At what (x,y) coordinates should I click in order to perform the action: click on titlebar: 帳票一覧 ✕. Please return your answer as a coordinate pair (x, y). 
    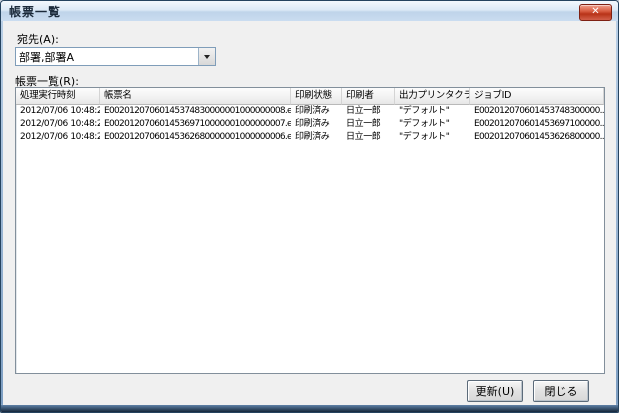
    Looking at the image, I should click on (309, 11).